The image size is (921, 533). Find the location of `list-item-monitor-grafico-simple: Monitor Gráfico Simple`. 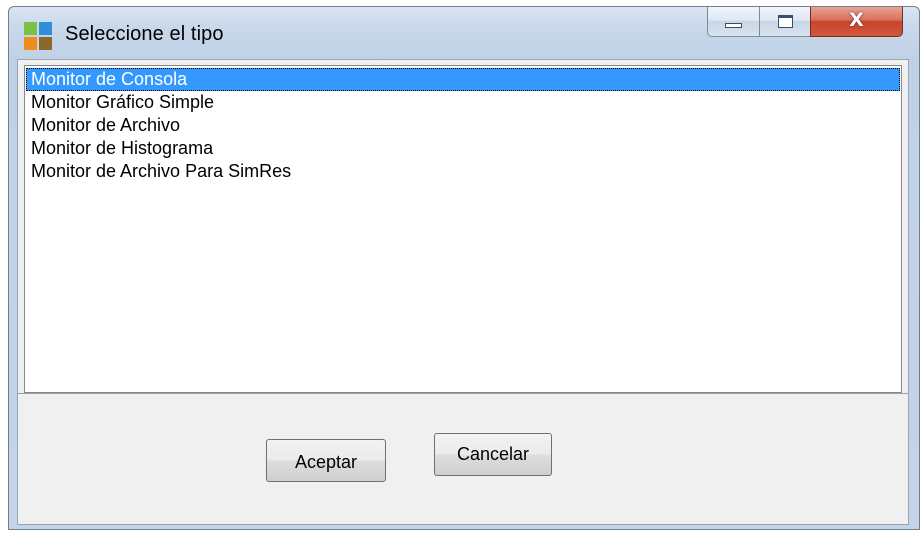

list-item-monitor-grafico-simple: Monitor Gráfico Simple is located at coordinates (463, 102).